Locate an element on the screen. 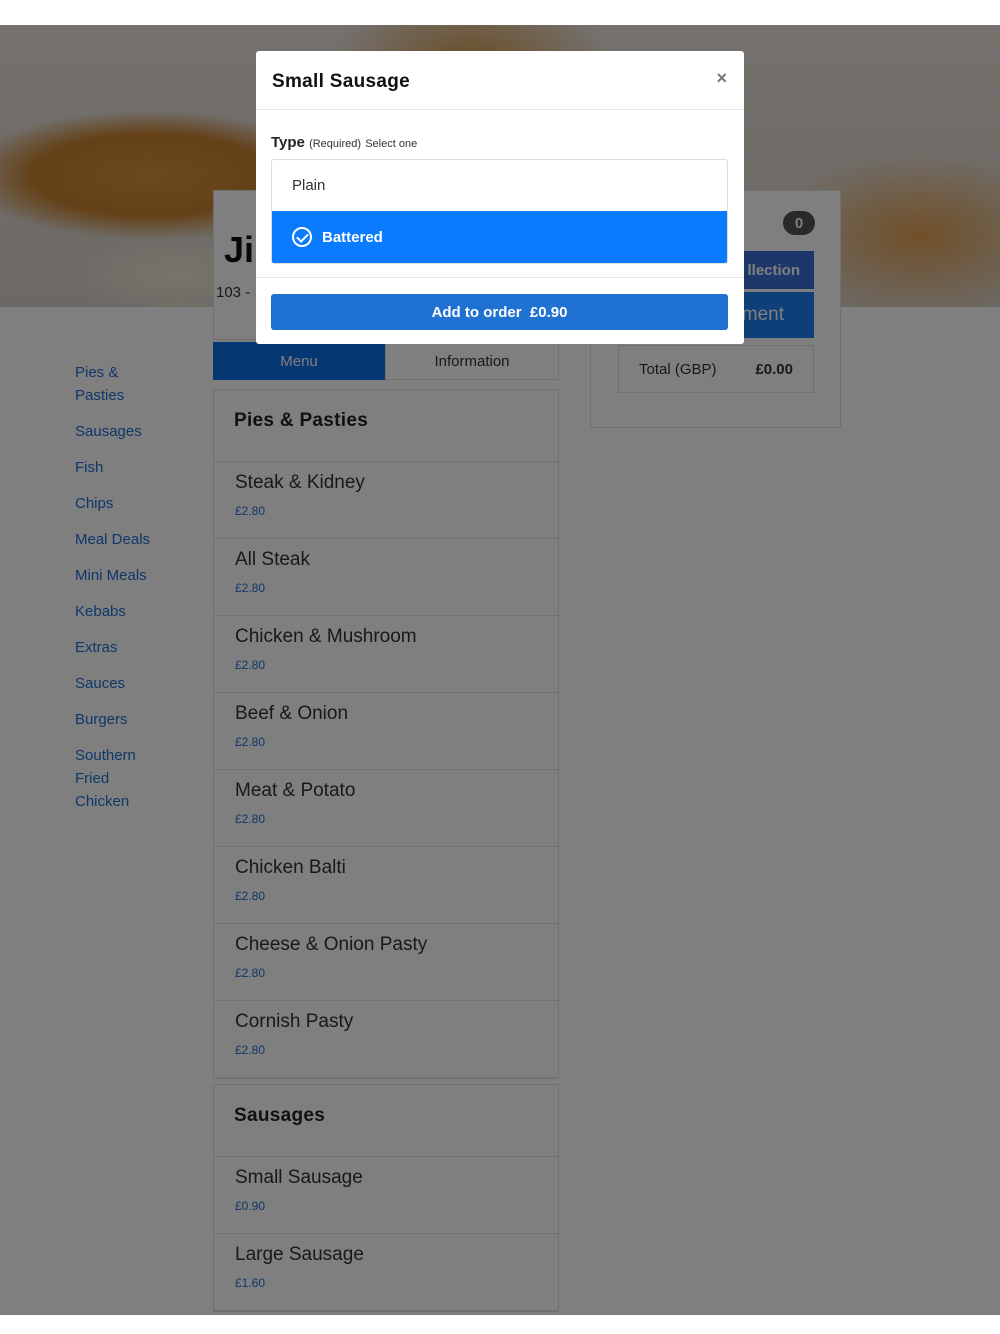 This screenshot has height=1334, width=1000. option-plain: Plain is located at coordinates (499, 185).